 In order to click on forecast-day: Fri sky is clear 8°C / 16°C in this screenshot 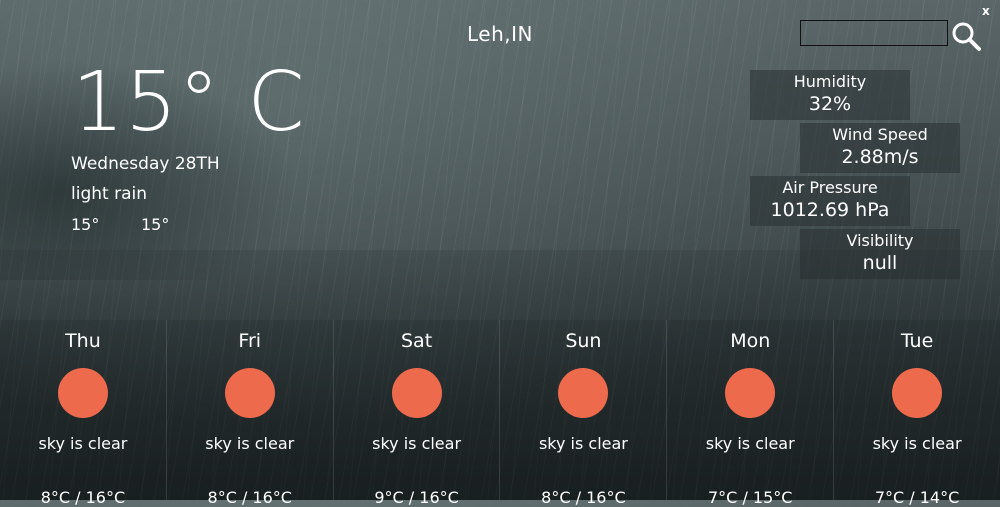, I will do `click(250, 413)`.